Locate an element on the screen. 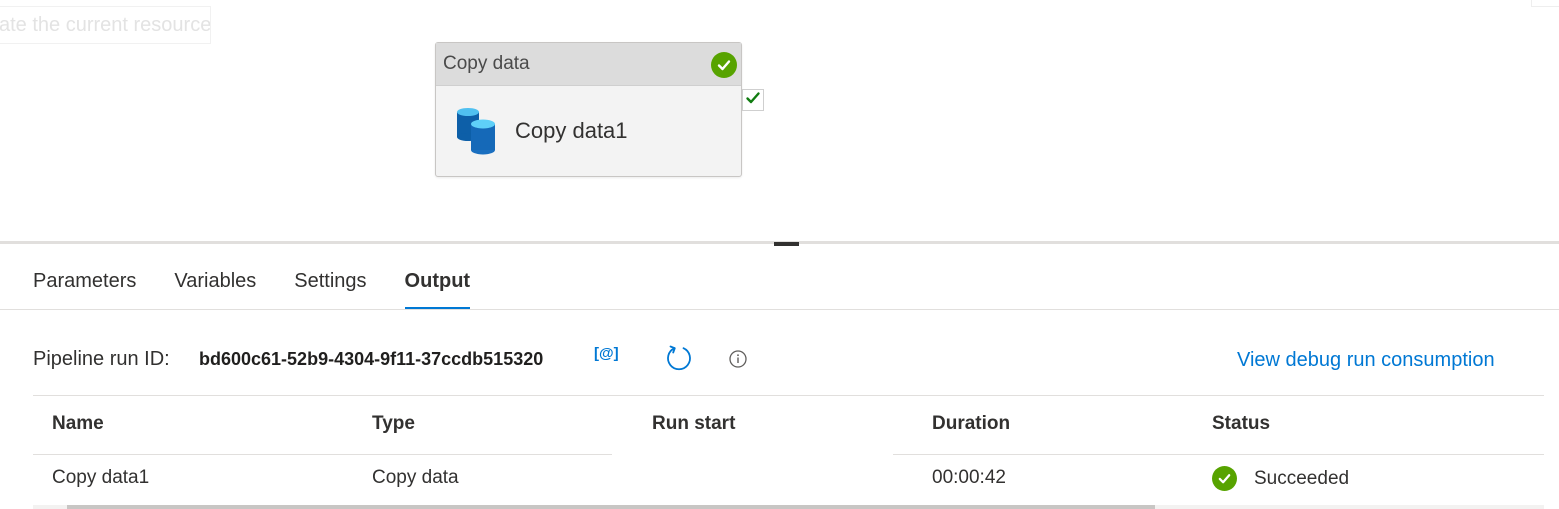 The width and height of the screenshot is (1559, 509). success-output-port is located at coordinates (753, 100).